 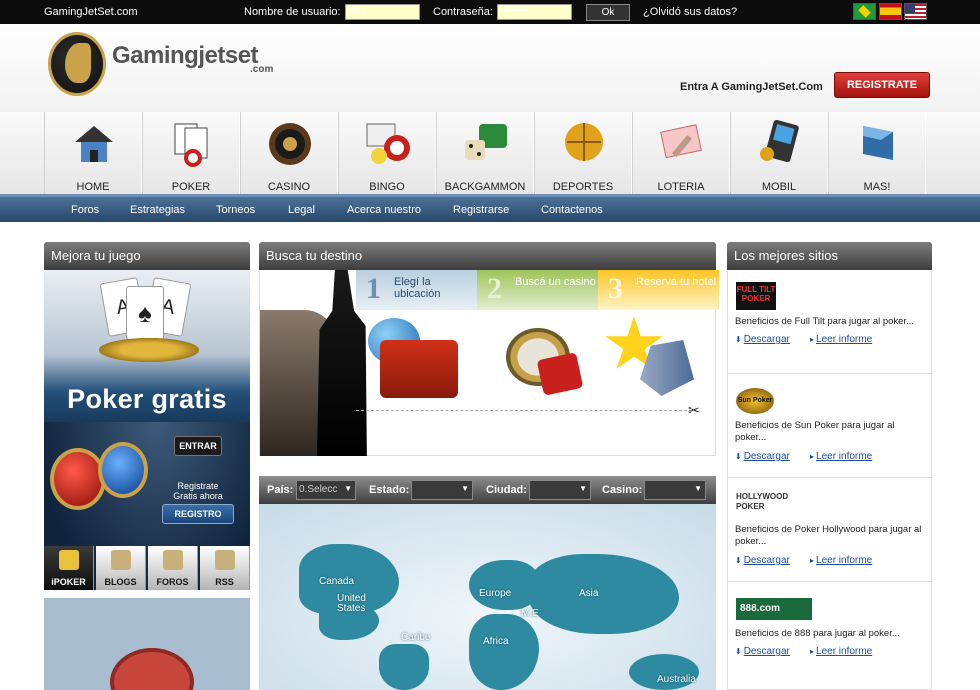 What do you see at coordinates (417, 288) in the screenshot?
I see `step-text: Elegí la ubicación` at bounding box center [417, 288].